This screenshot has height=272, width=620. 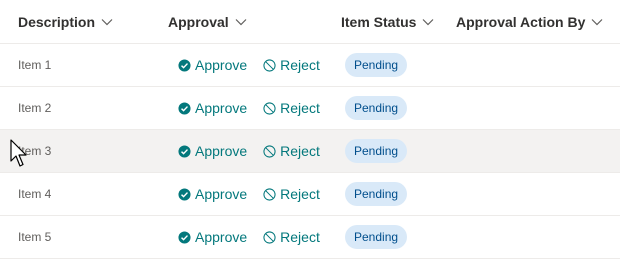 I want to click on column-header-description: Description, so click(x=65, y=22).